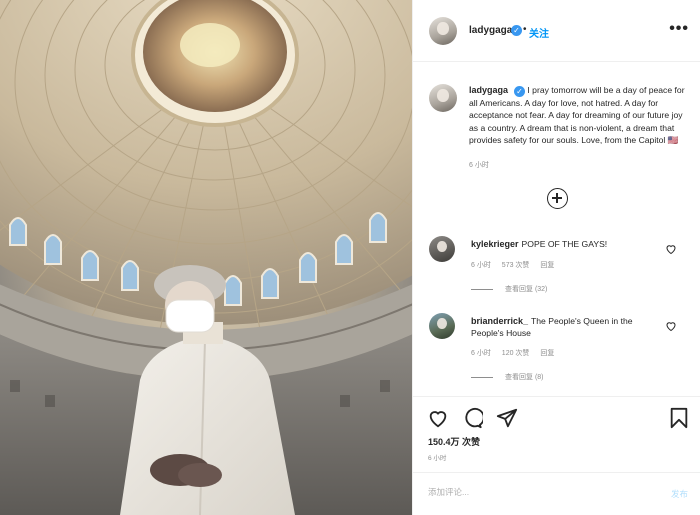  Describe the element at coordinates (556, 493) in the screenshot. I see `add-comment-bar: 添加评论... 发布` at that location.